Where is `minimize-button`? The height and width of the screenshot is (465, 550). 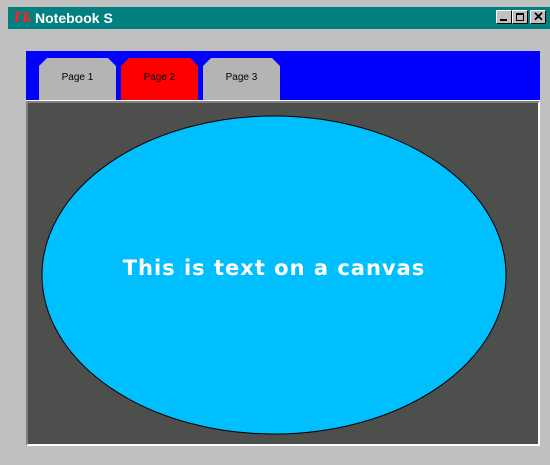
minimize-button is located at coordinates (504, 17).